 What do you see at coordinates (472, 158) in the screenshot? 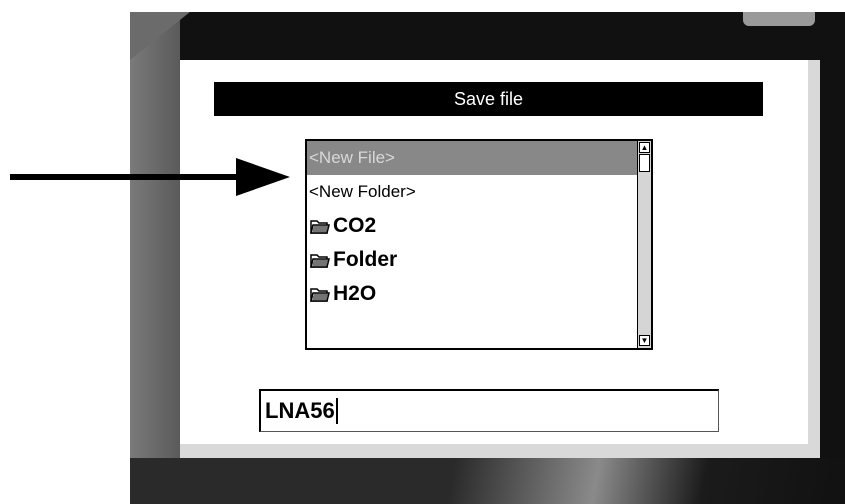
I see `list-item-new-file: <New File>` at bounding box center [472, 158].